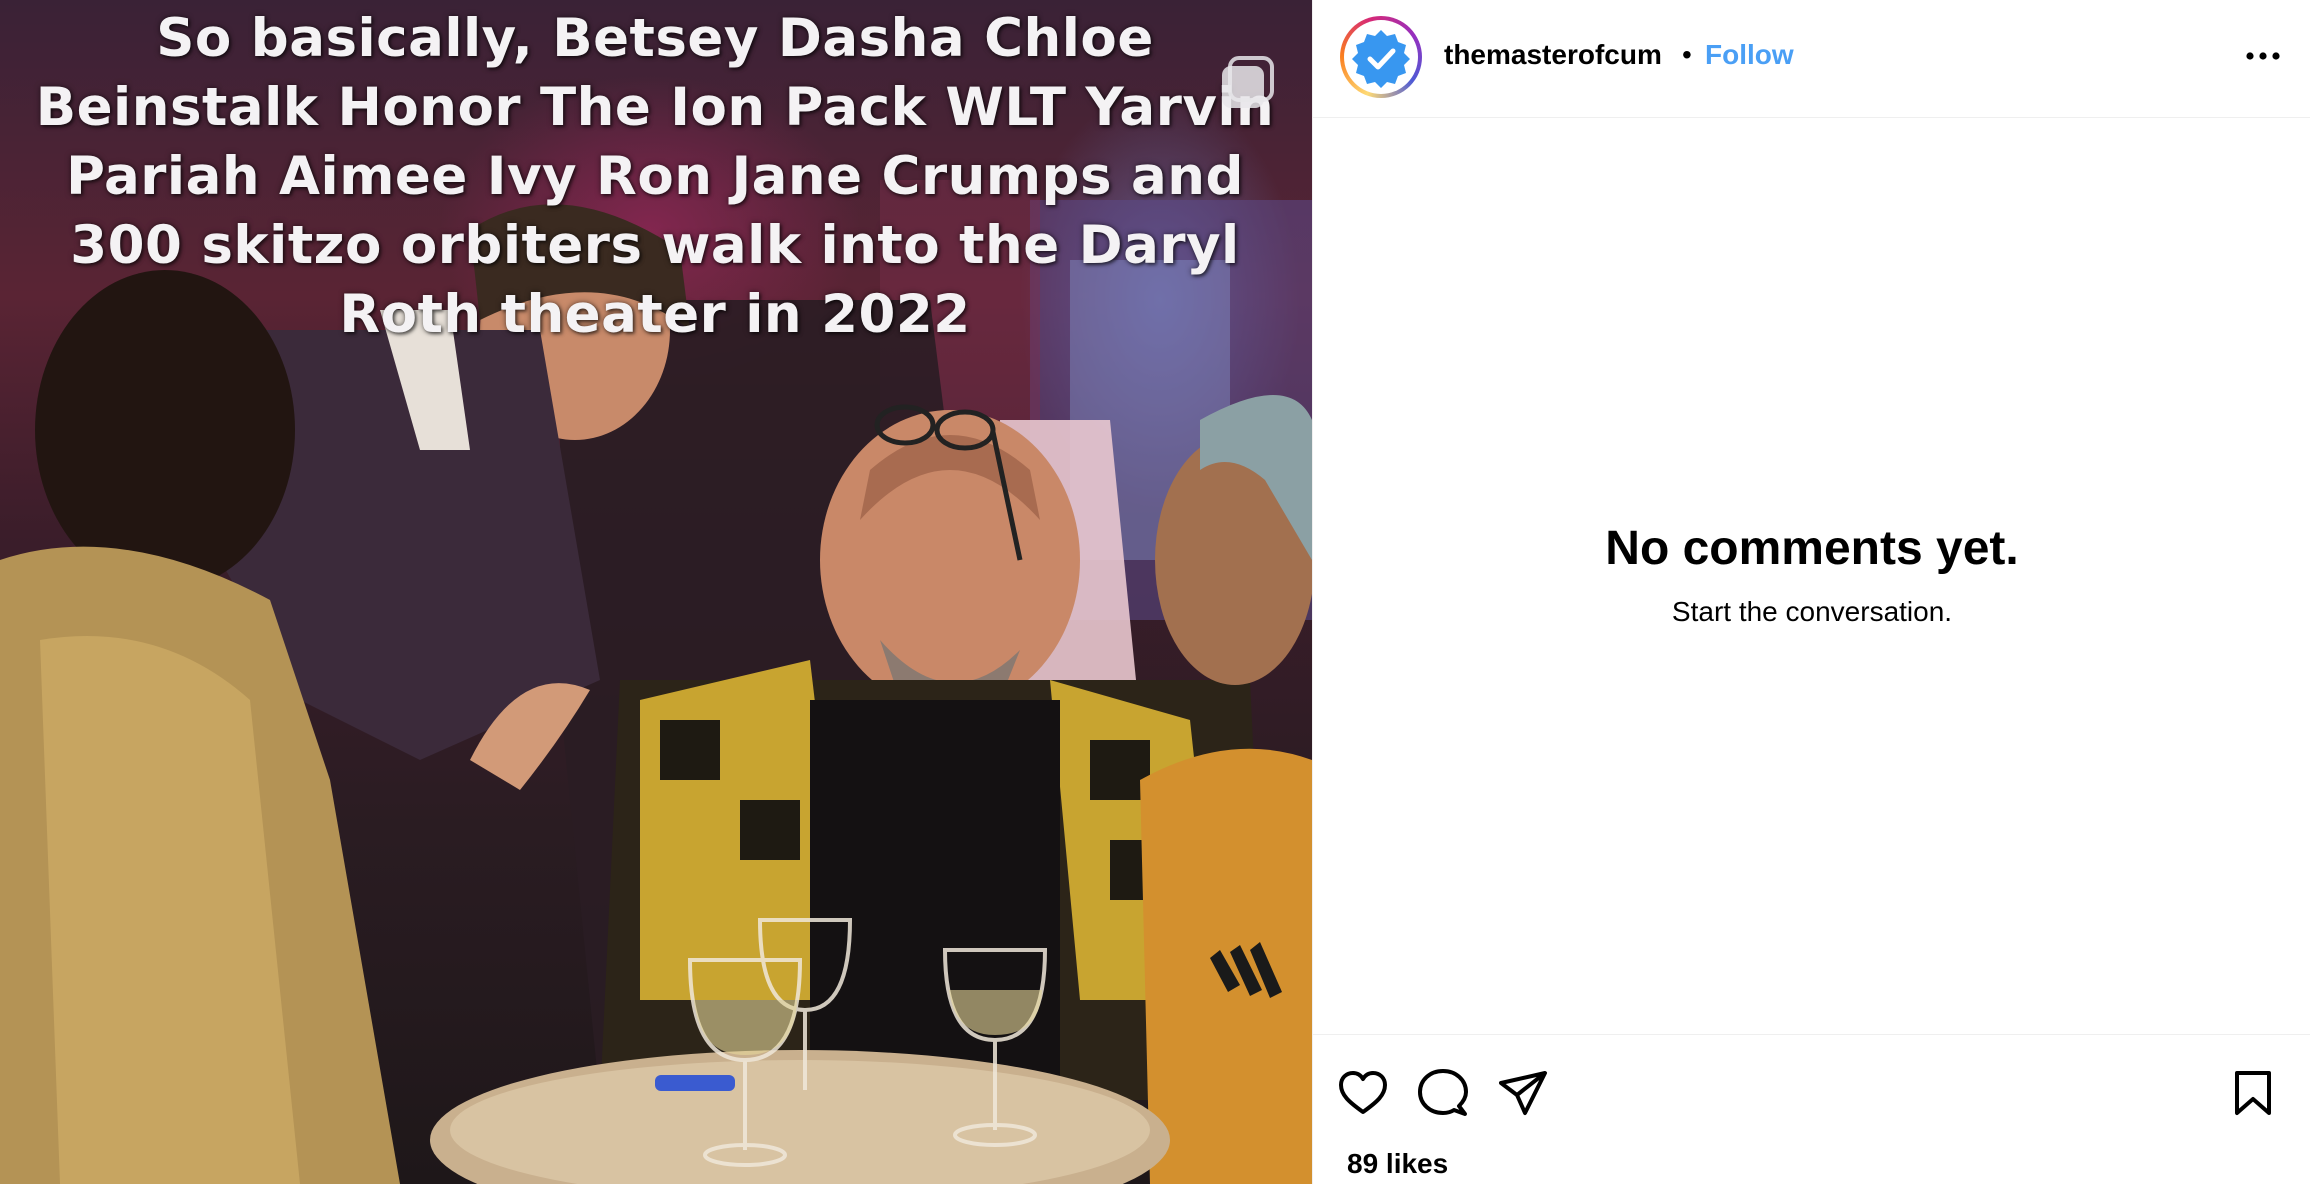 The height and width of the screenshot is (1184, 2310). What do you see at coordinates (1363, 1093) in the screenshot?
I see `heart-icon` at bounding box center [1363, 1093].